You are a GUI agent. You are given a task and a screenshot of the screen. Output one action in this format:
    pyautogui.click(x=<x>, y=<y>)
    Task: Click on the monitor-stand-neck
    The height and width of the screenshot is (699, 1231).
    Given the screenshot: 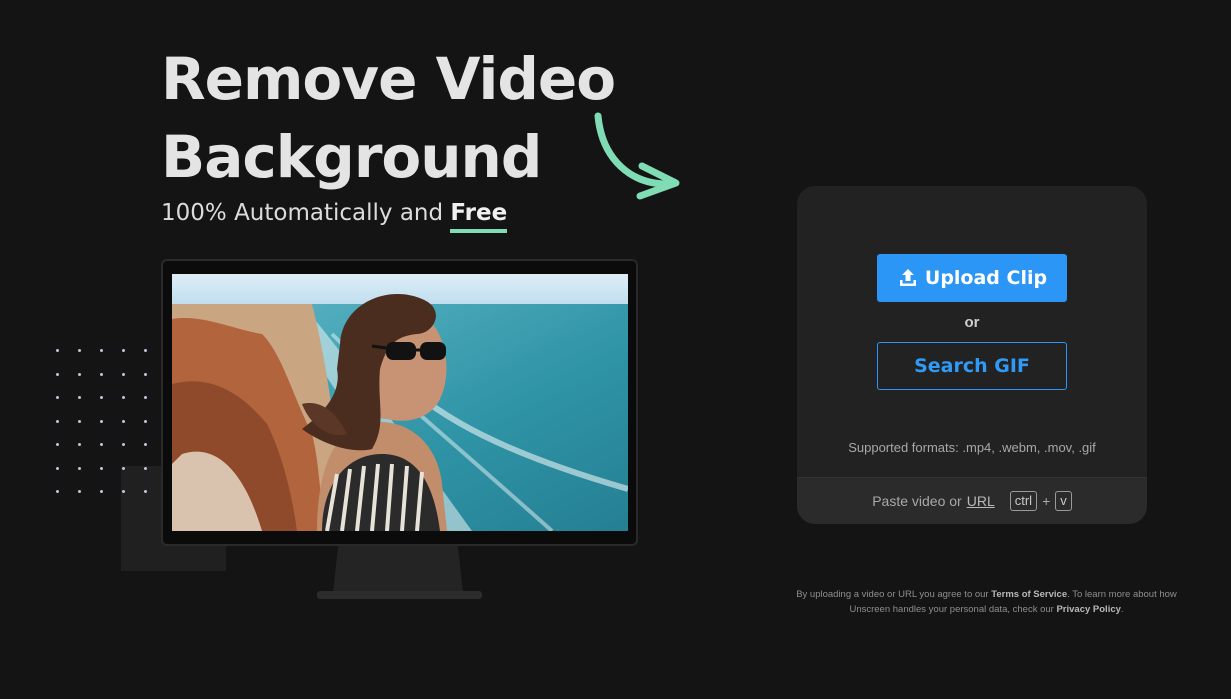 What is the action you would take?
    pyautogui.click(x=398, y=569)
    